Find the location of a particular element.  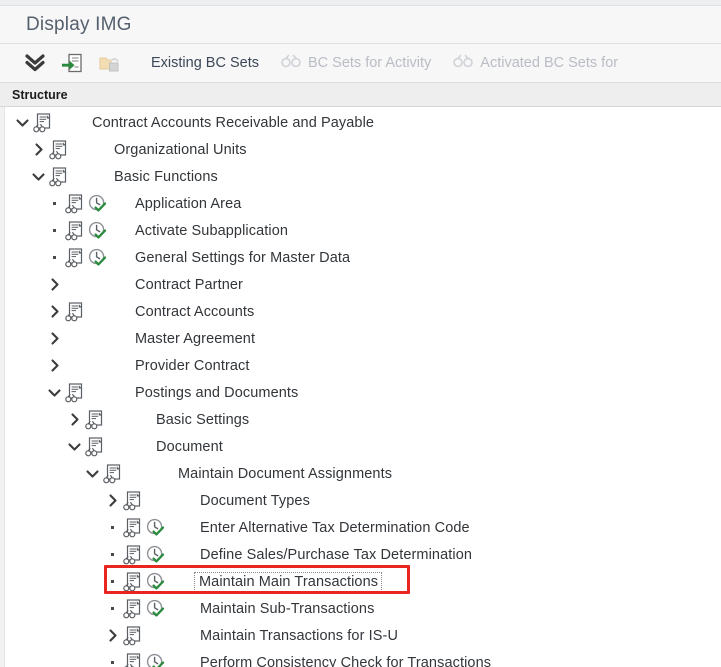

tree-row-label: Maintain Document Assignments is located at coordinates (283, 474).